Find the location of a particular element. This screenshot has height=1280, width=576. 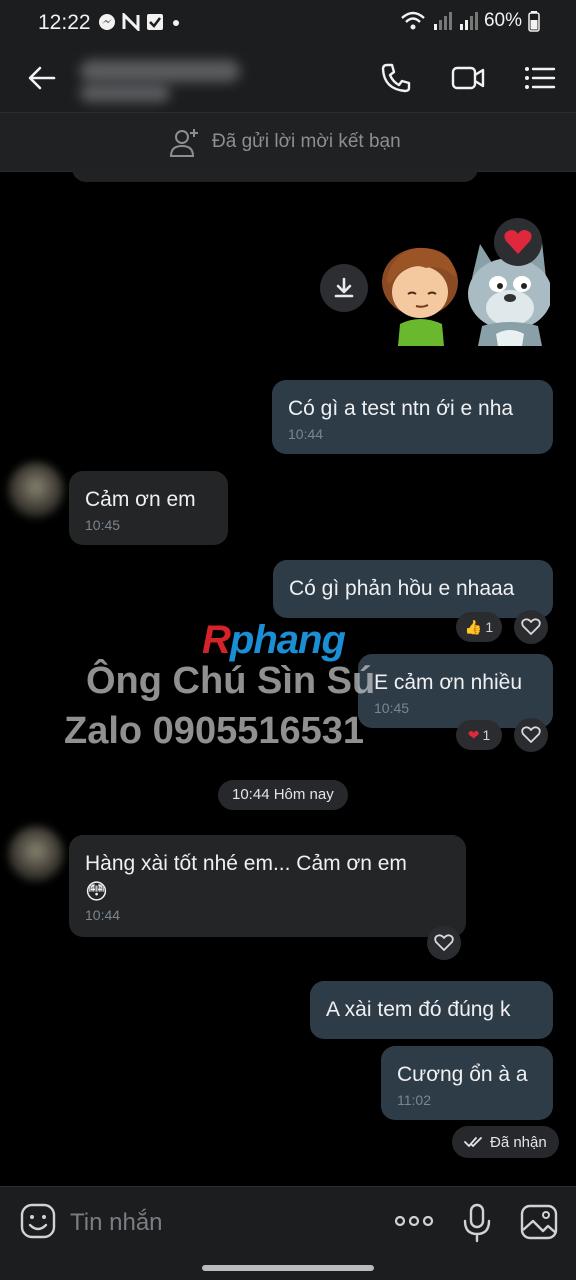

messenger-icon is located at coordinates (107, 22).